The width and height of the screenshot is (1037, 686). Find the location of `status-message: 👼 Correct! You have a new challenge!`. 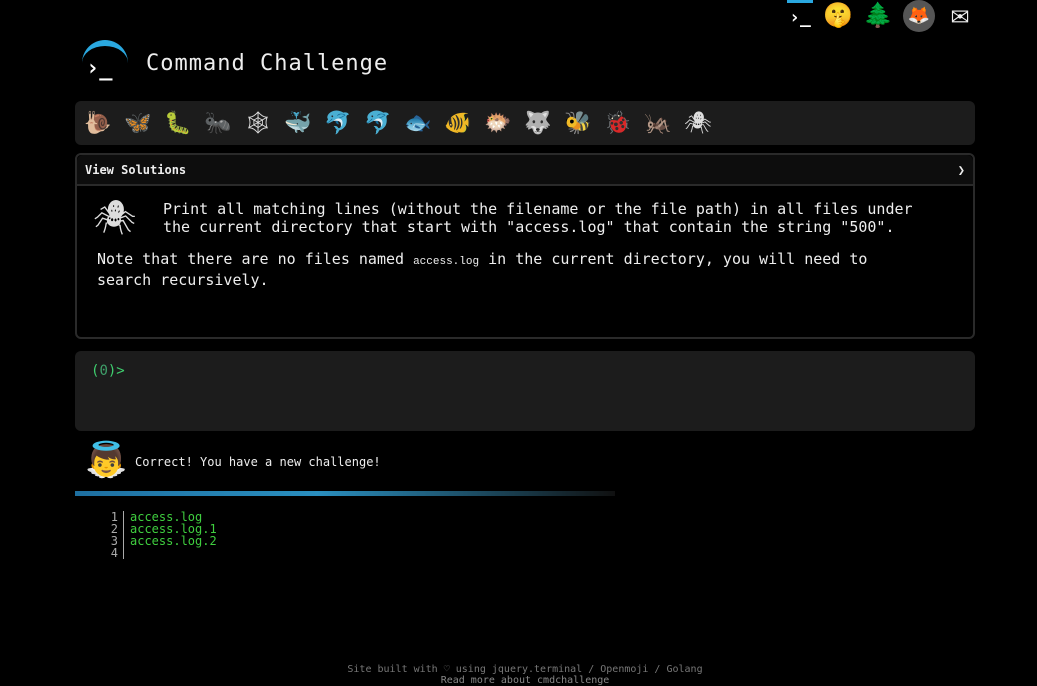

status-message: 👼 Correct! You have a new challenge! is located at coordinates (233, 460).